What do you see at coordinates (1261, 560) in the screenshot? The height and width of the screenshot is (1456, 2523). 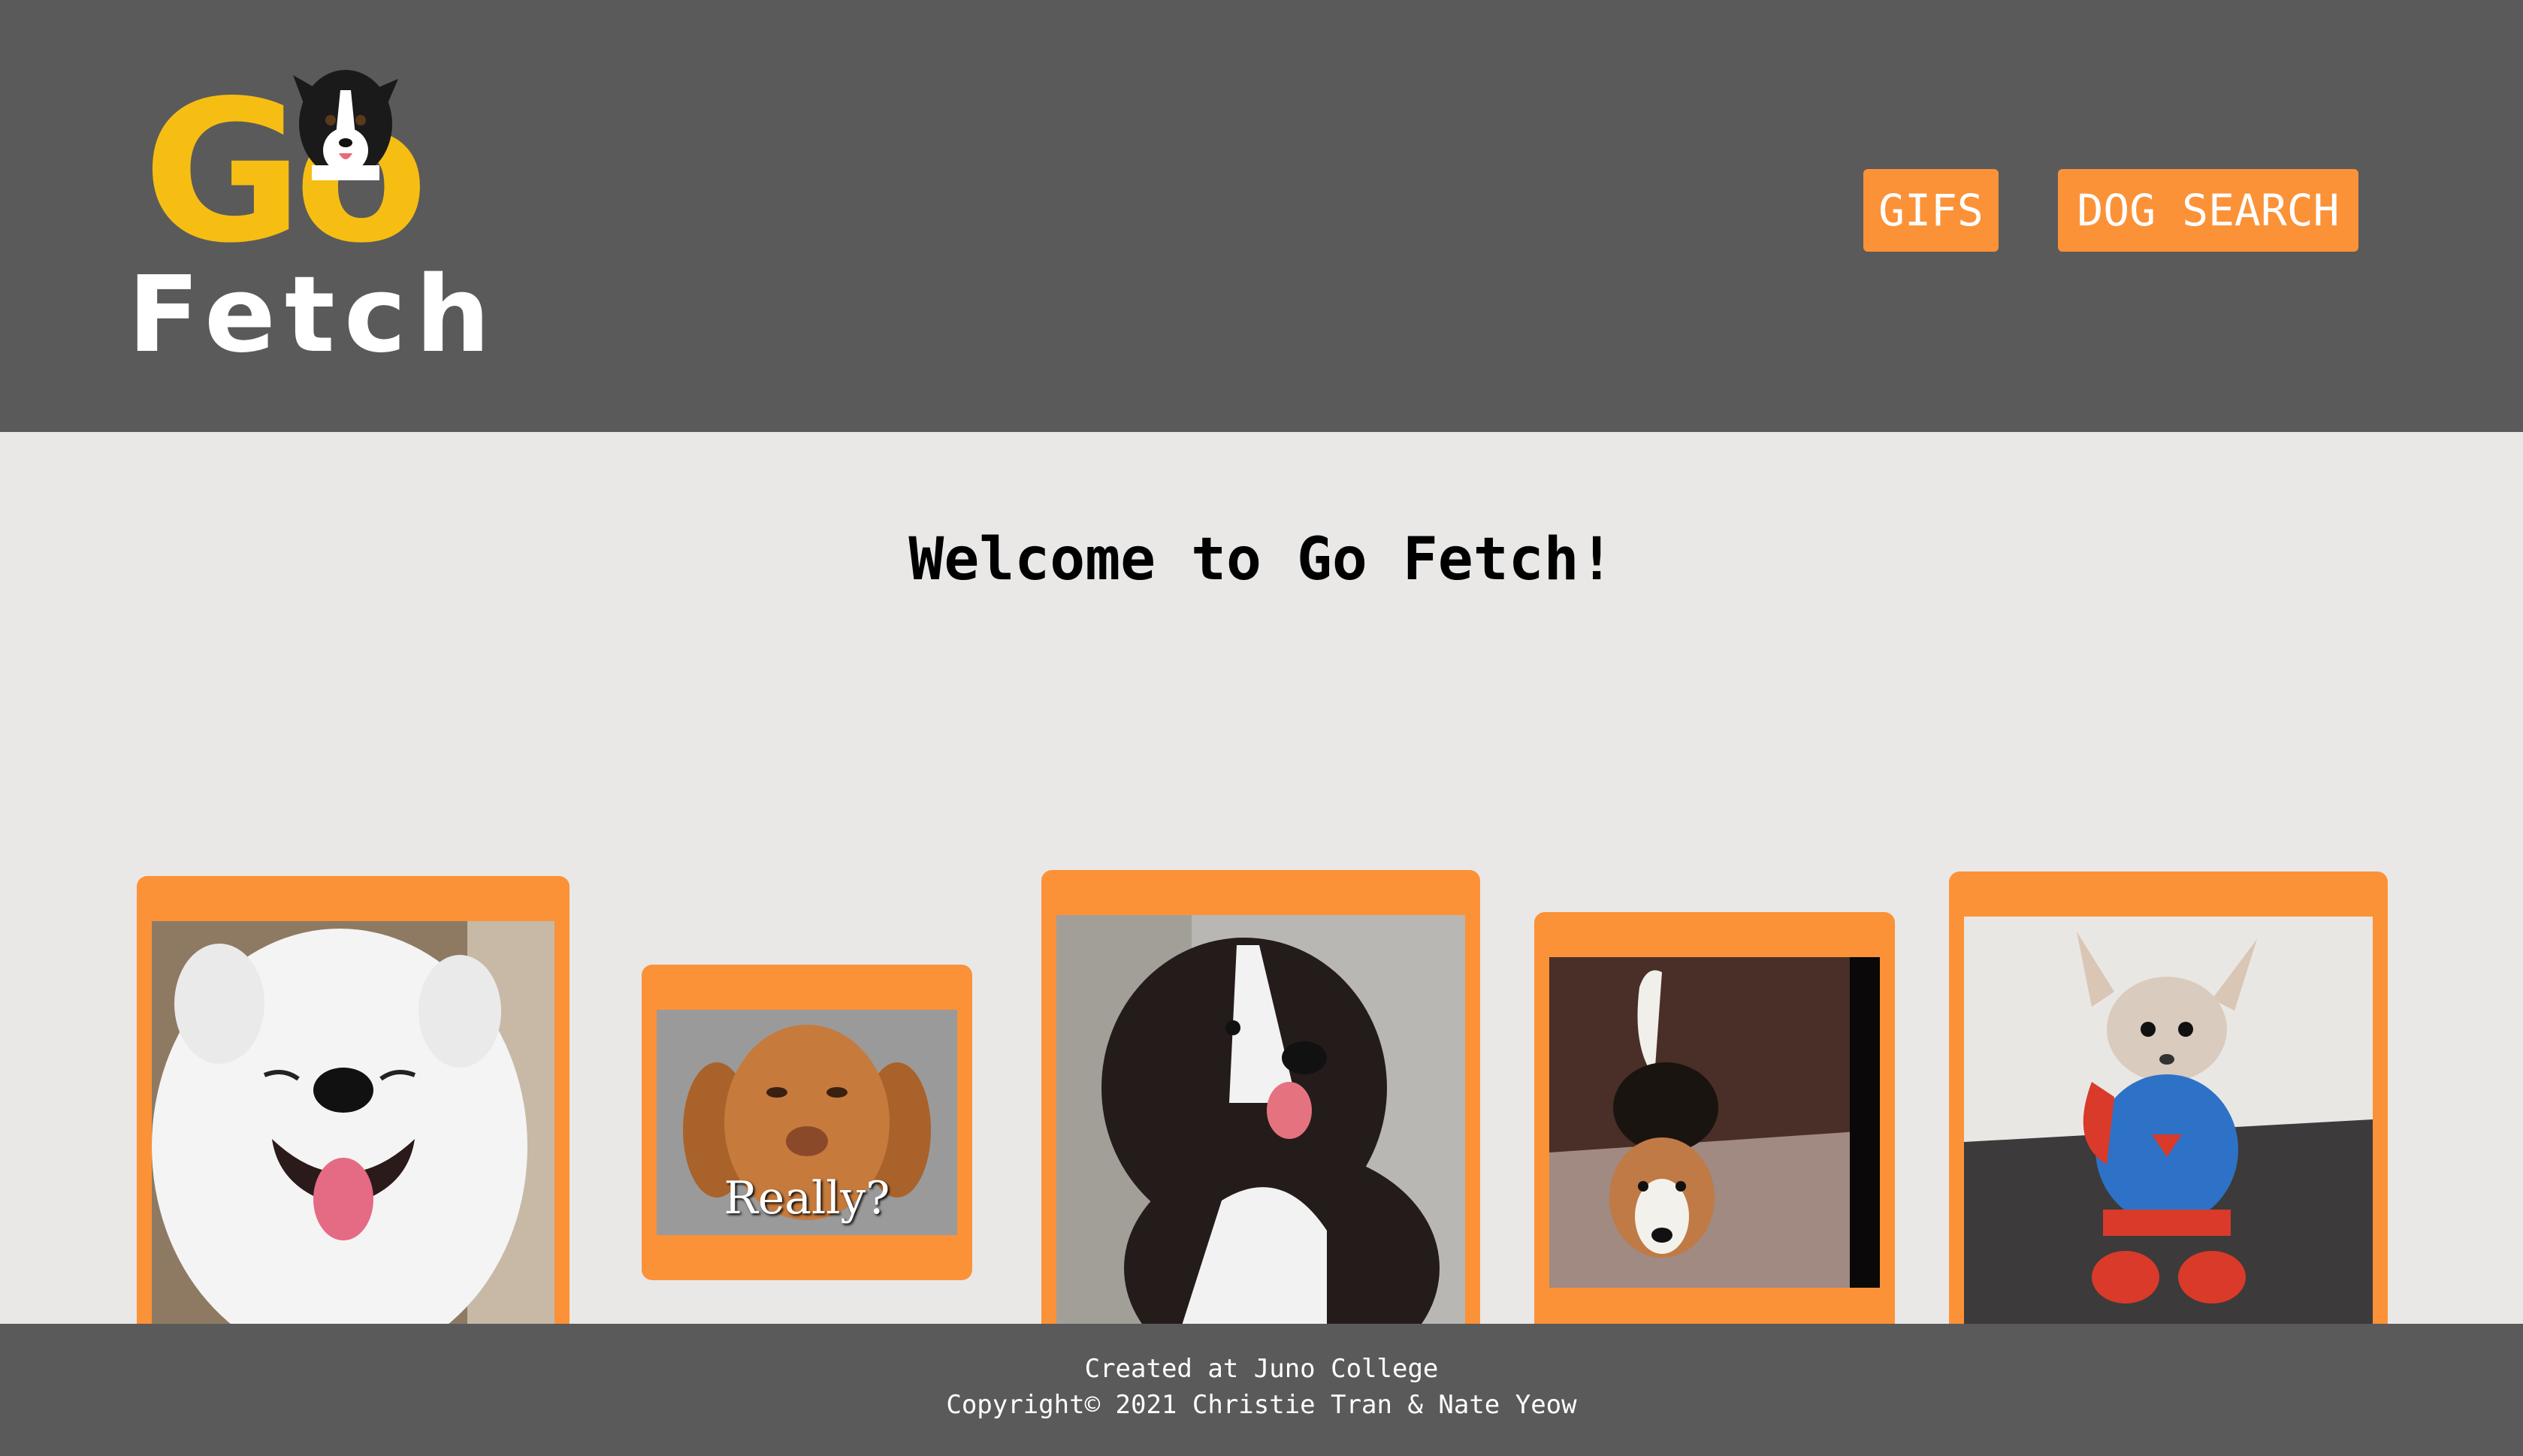 I see `page-title: Welcome to Go Fetch!` at bounding box center [1261, 560].